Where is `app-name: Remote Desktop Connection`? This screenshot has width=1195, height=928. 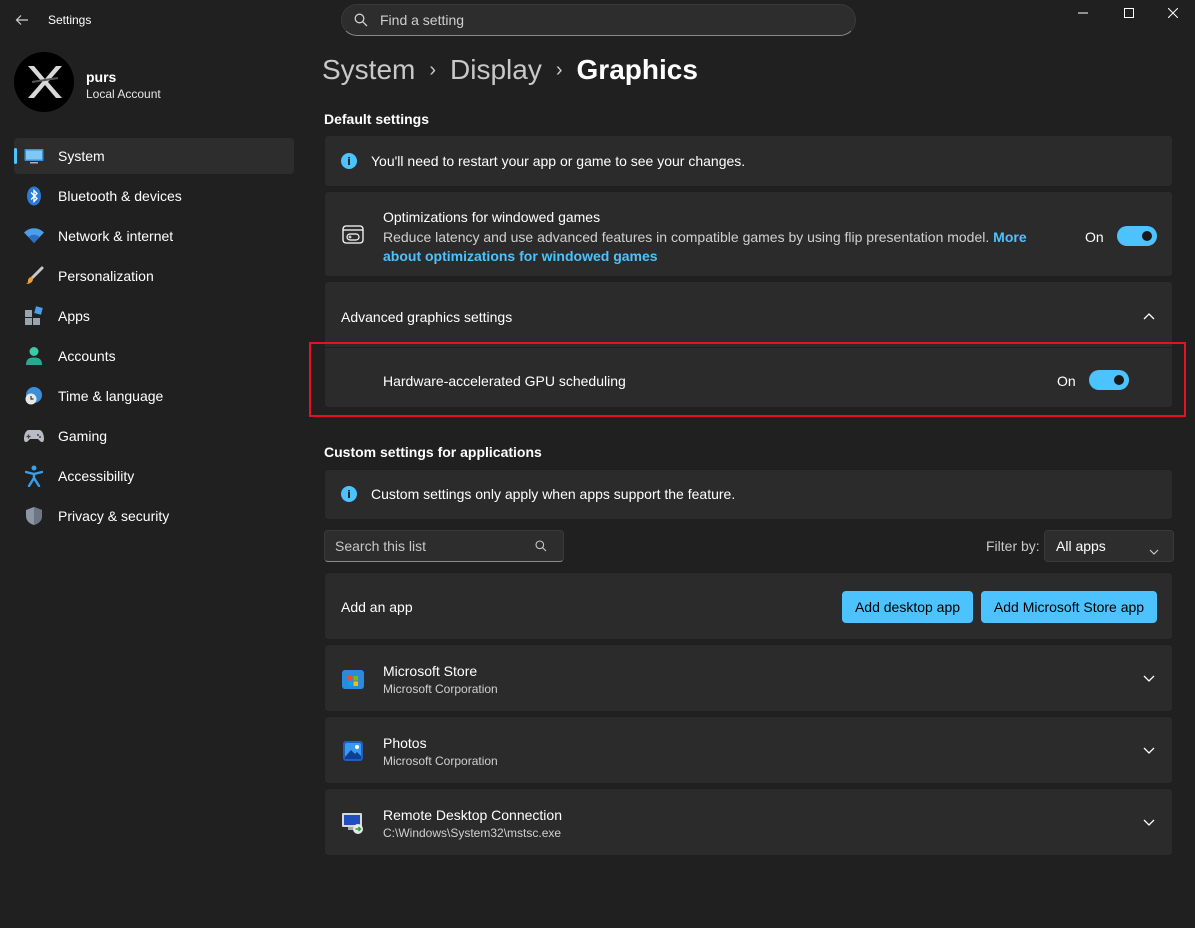
app-name: Remote Desktop Connection is located at coordinates (472, 815).